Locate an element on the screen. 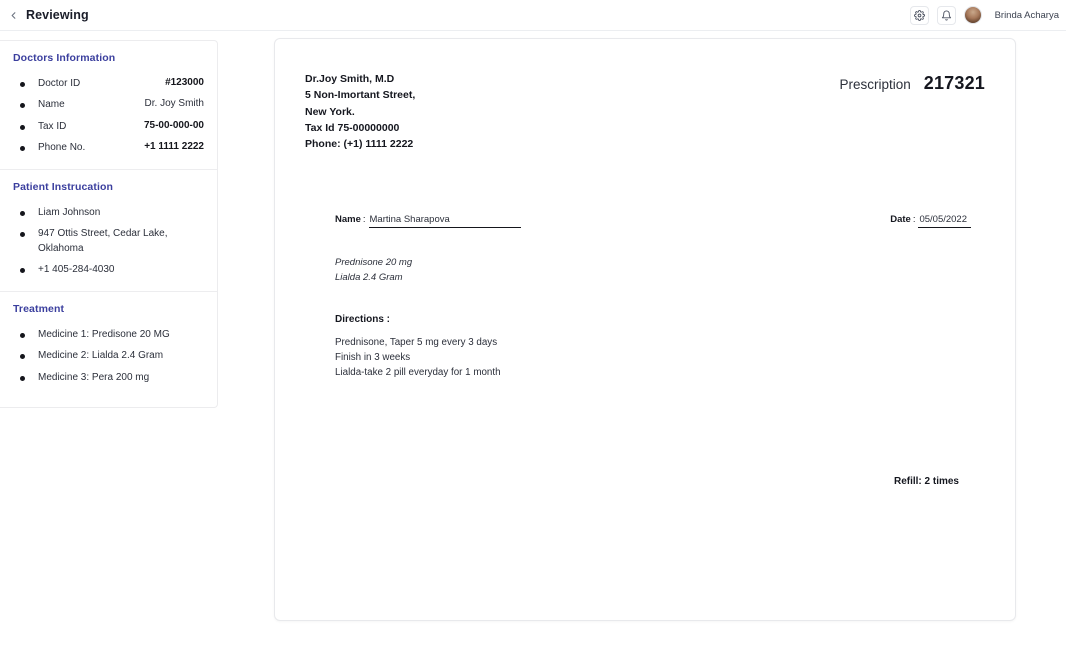 The height and width of the screenshot is (665, 1066). bell-icon is located at coordinates (946, 15).